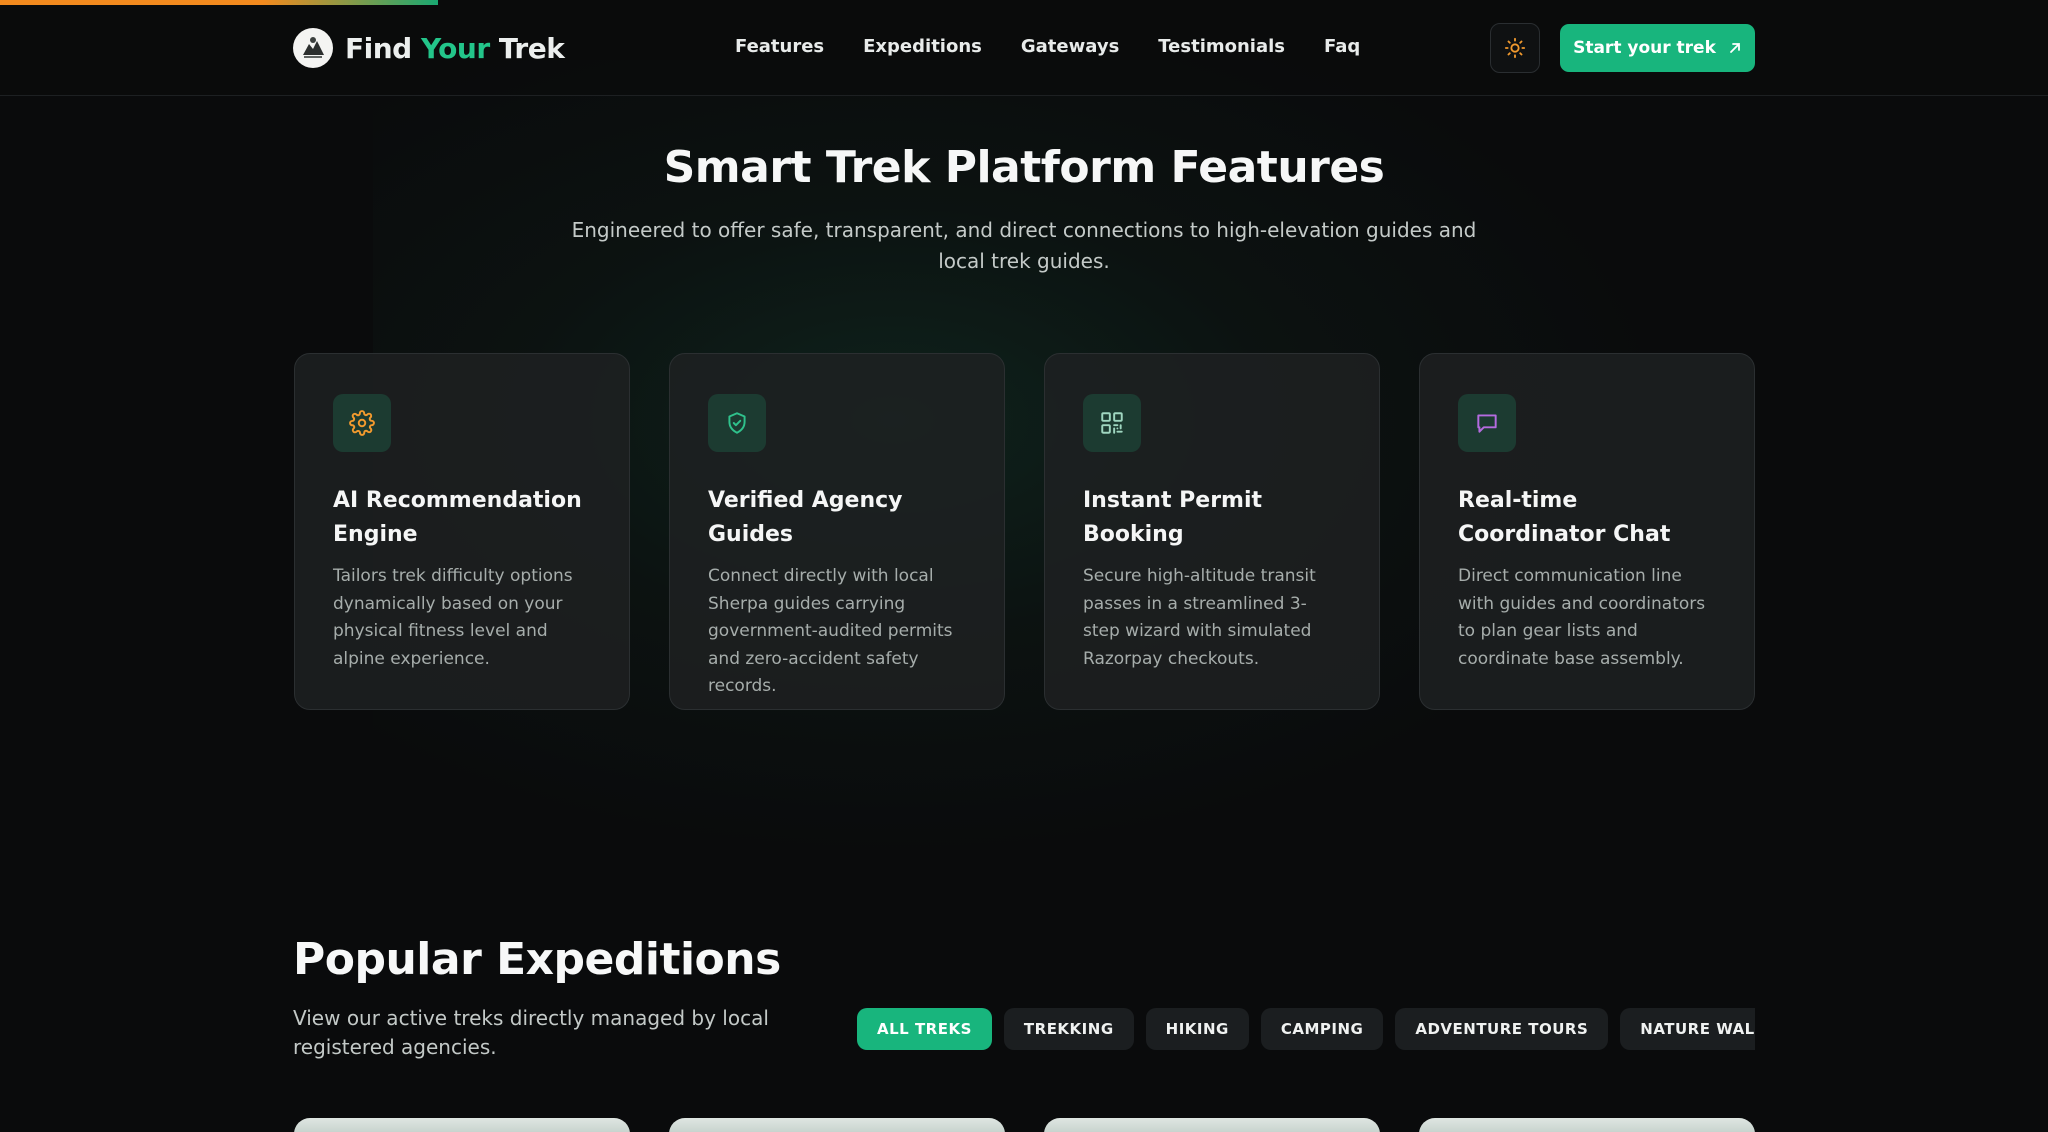 This screenshot has width=2048, height=1132. Describe the element at coordinates (1070, 46) in the screenshot. I see `nav-gateways: Gateways` at that location.